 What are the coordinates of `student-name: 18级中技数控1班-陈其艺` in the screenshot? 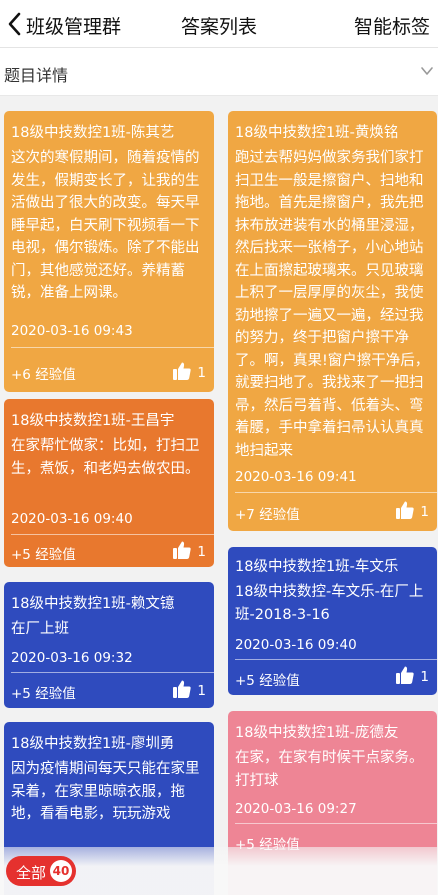 It's located at (93, 133).